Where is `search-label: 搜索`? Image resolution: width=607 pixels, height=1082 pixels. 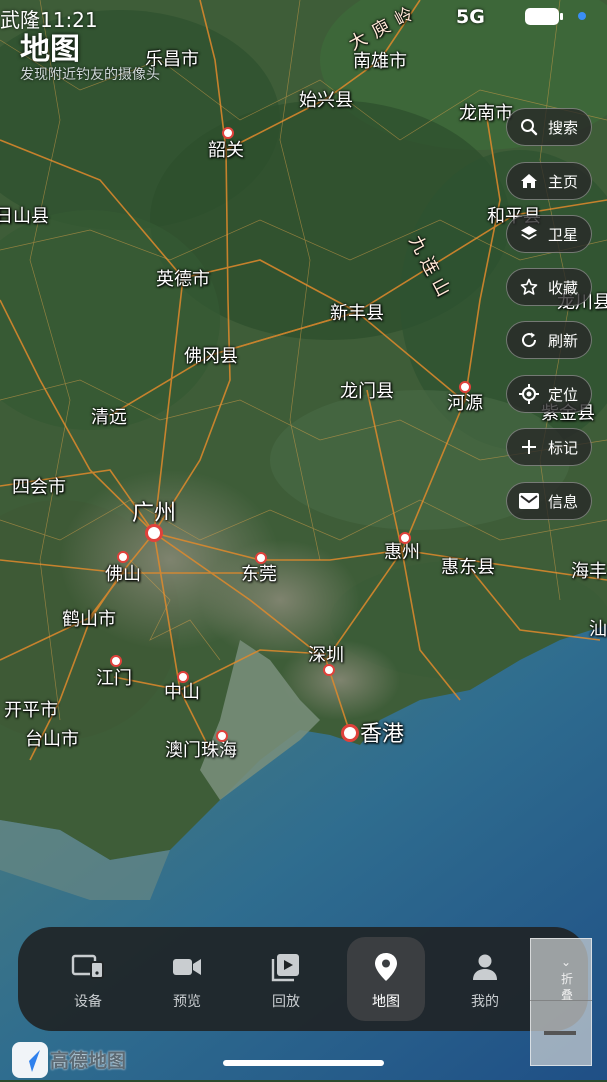
search-label: 搜索 is located at coordinates (563, 127).